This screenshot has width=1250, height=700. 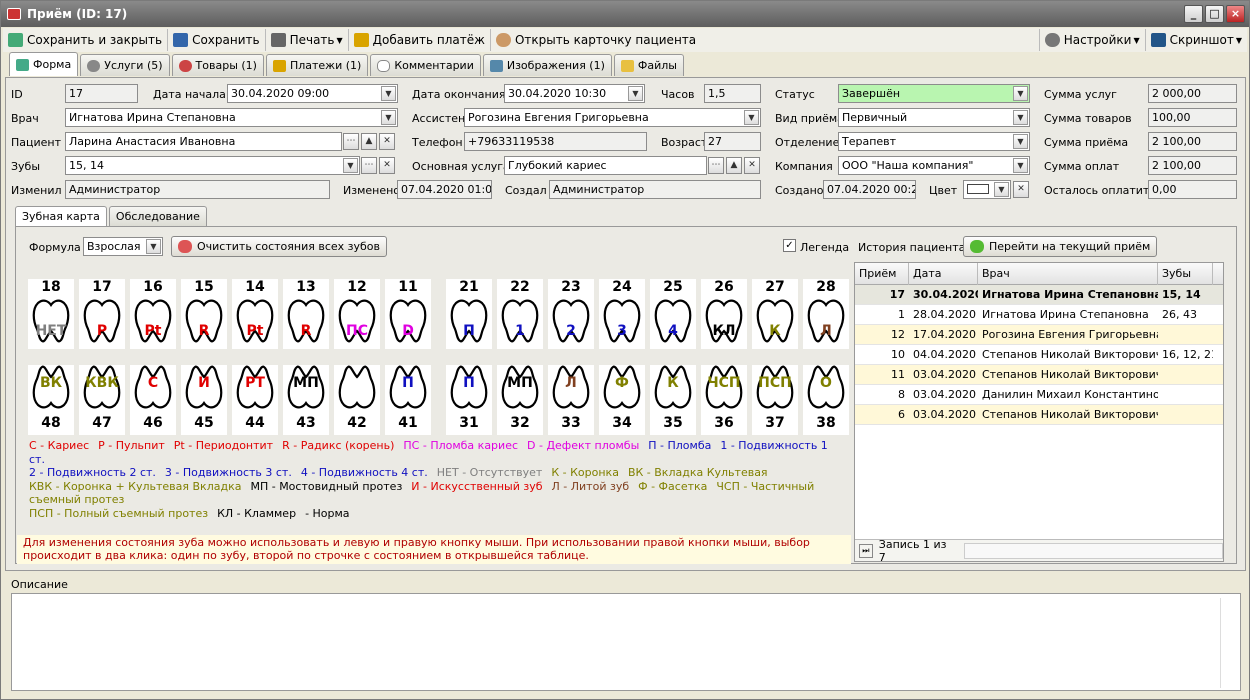 I want to click on clear-color-button: ✕, so click(x=1021, y=189).